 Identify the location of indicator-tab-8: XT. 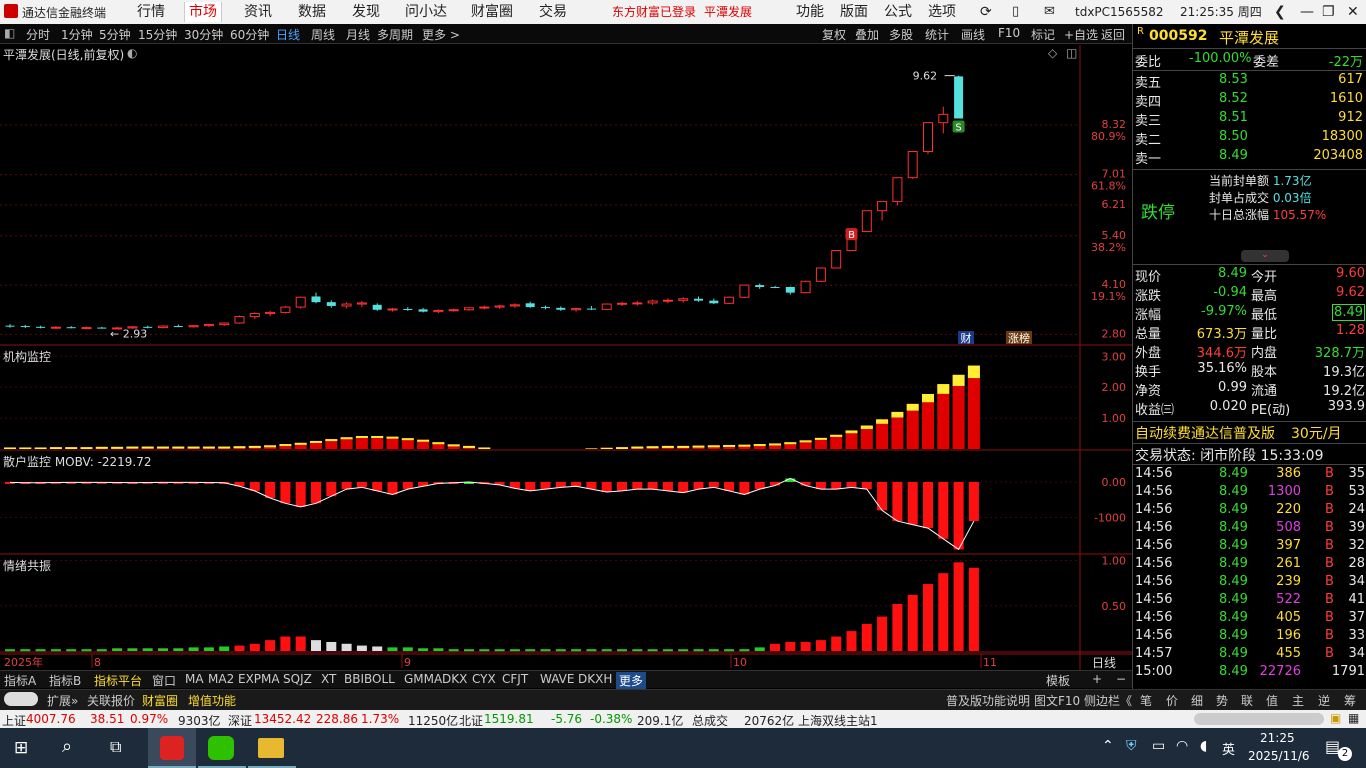
(328, 679).